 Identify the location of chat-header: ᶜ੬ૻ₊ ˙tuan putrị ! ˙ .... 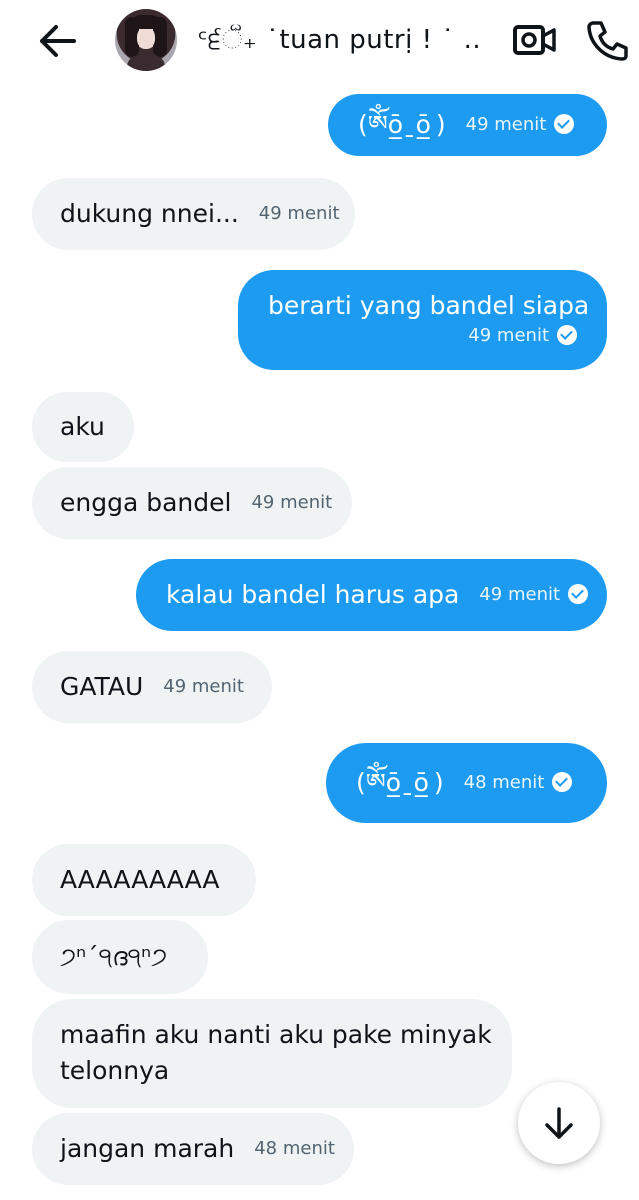
(319, 42).